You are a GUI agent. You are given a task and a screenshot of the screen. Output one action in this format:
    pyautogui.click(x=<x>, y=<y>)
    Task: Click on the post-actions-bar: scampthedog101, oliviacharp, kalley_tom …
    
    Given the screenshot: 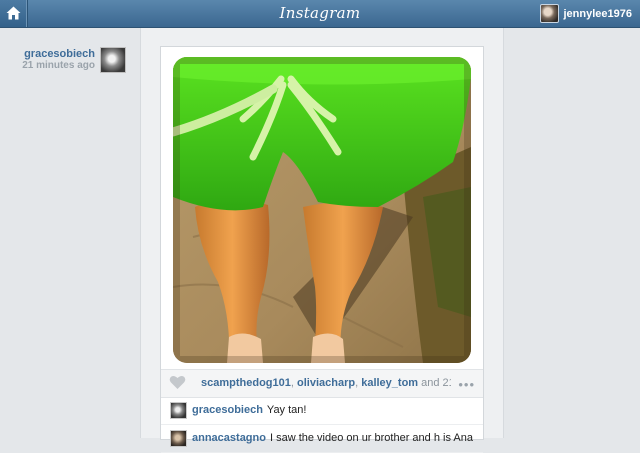 What is the action you would take?
    pyautogui.click(x=322, y=383)
    